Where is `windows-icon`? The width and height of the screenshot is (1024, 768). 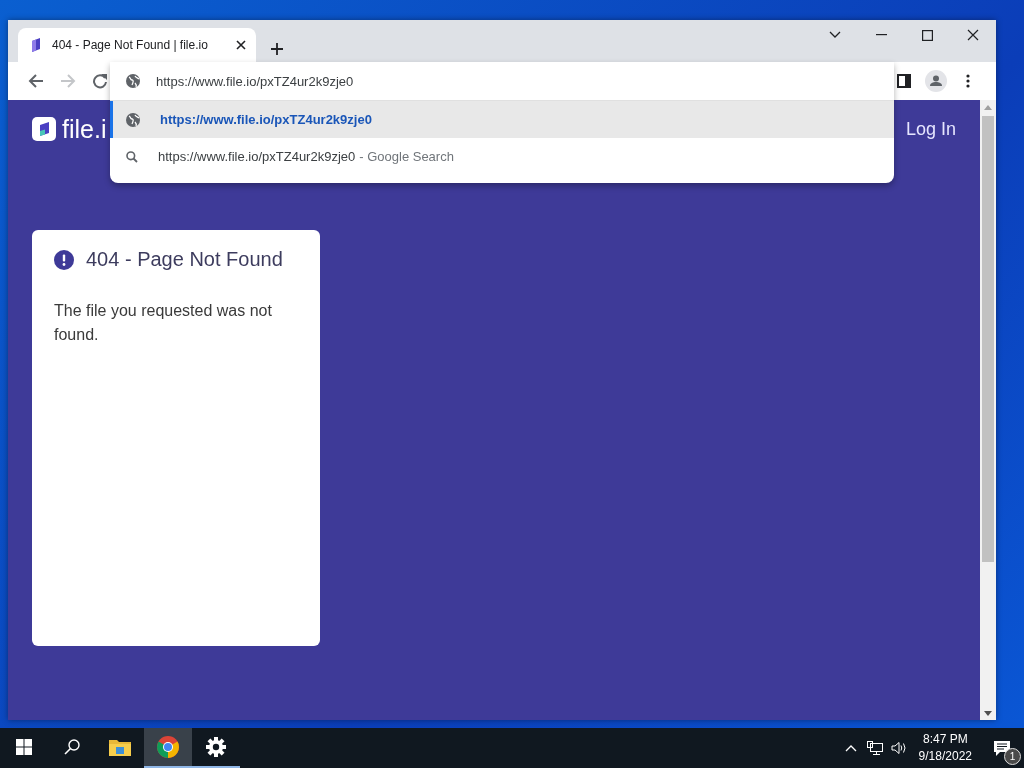
windows-icon is located at coordinates (24, 747).